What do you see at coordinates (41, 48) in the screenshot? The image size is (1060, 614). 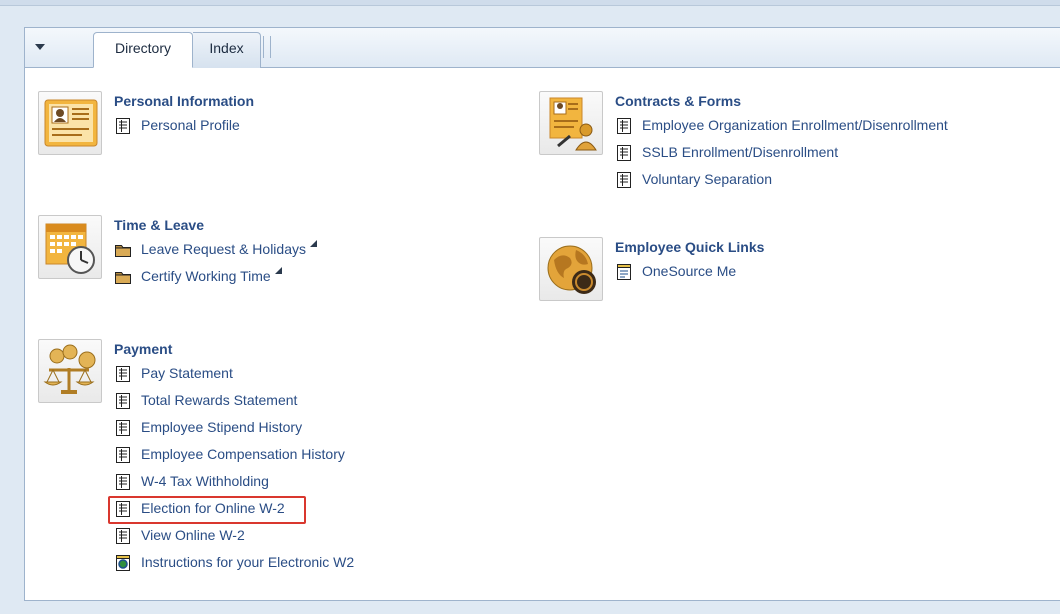 I see `collapse-toggle-icon` at bounding box center [41, 48].